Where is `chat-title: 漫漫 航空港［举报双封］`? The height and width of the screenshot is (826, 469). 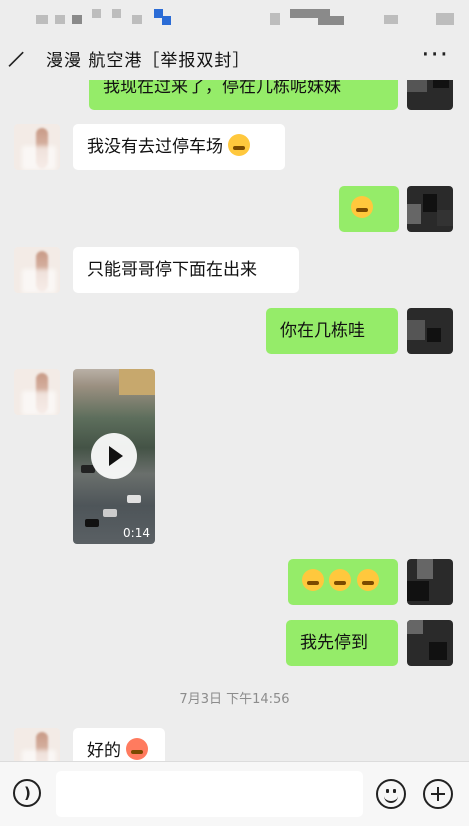 chat-title: 漫漫 航空港［举报双封］ is located at coordinates (148, 61).